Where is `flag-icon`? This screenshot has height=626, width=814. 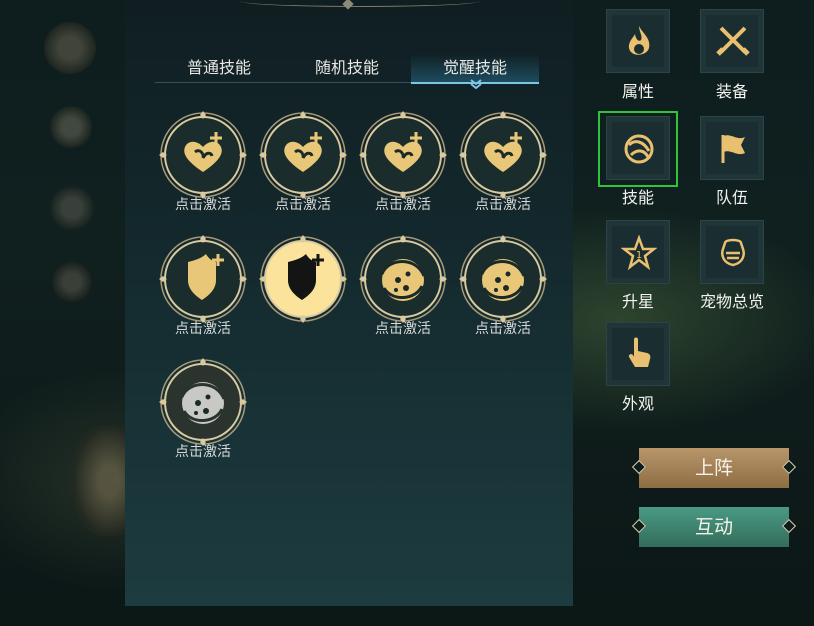
flag-icon is located at coordinates (733, 149).